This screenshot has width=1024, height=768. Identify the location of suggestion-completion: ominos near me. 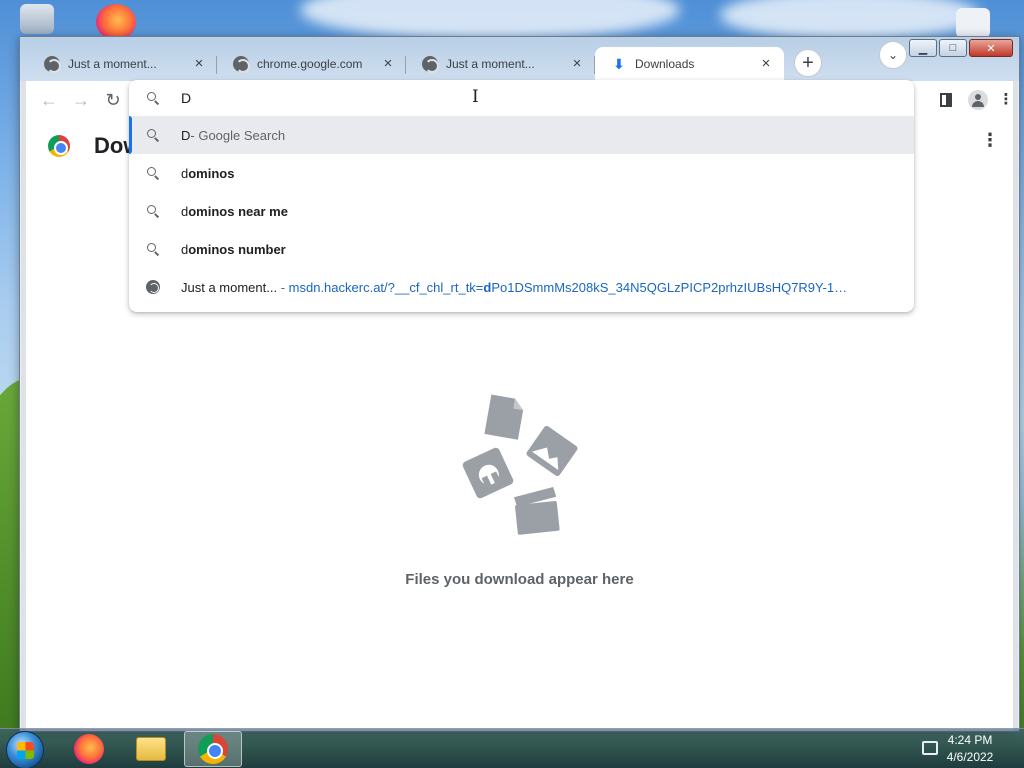
(238, 211).